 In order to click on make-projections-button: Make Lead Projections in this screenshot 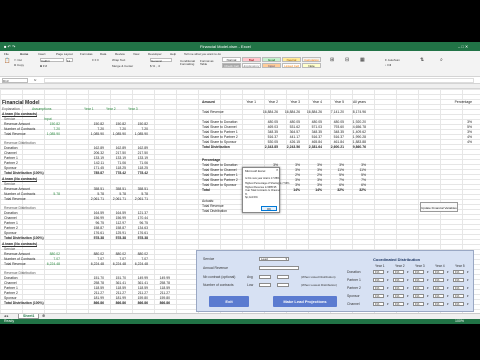, I will do `click(305, 301)`.